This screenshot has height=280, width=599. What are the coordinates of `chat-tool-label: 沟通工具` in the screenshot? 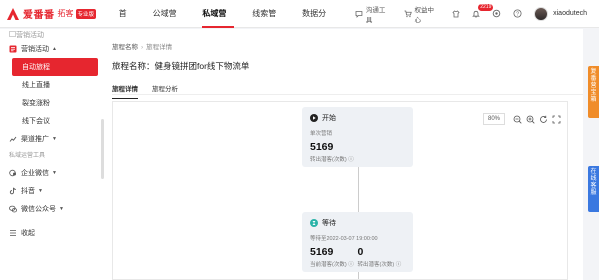 It's located at (375, 15).